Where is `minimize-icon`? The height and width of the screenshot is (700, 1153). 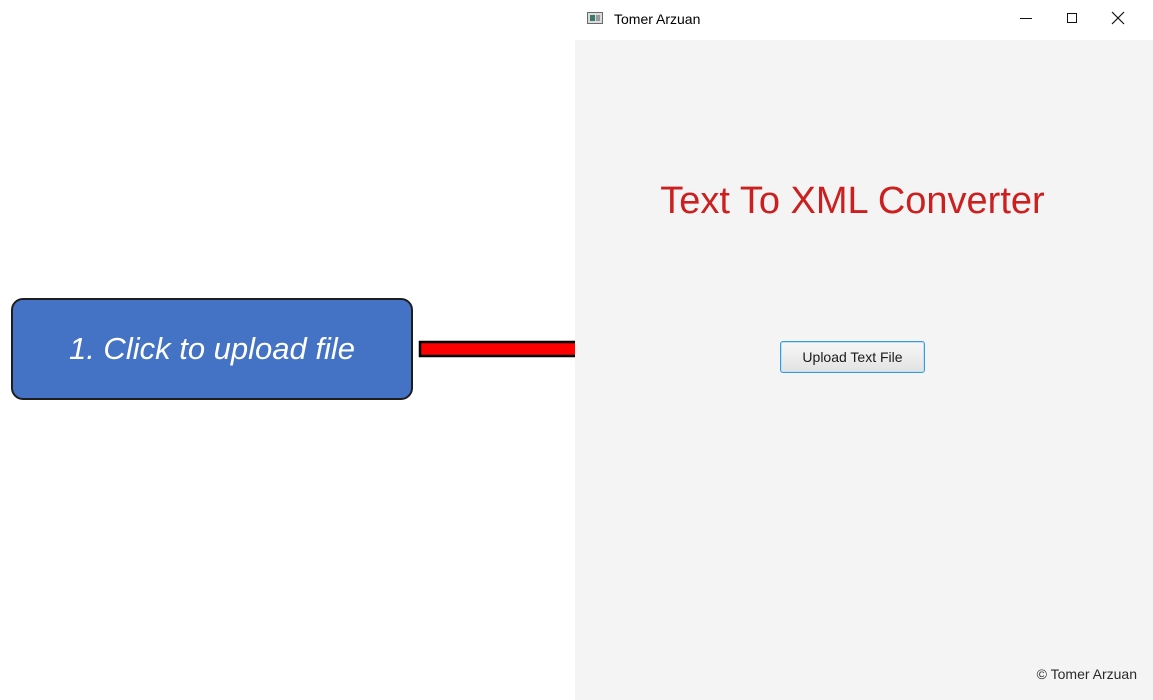
minimize-icon is located at coordinates (1026, 18).